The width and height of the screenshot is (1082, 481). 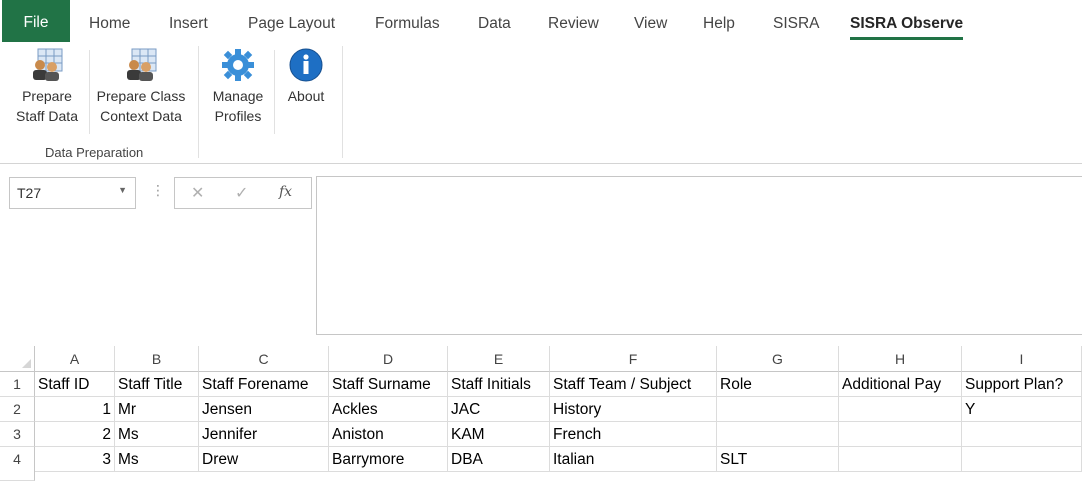 I want to click on tab-page-layout: Page Layout, so click(x=291, y=22).